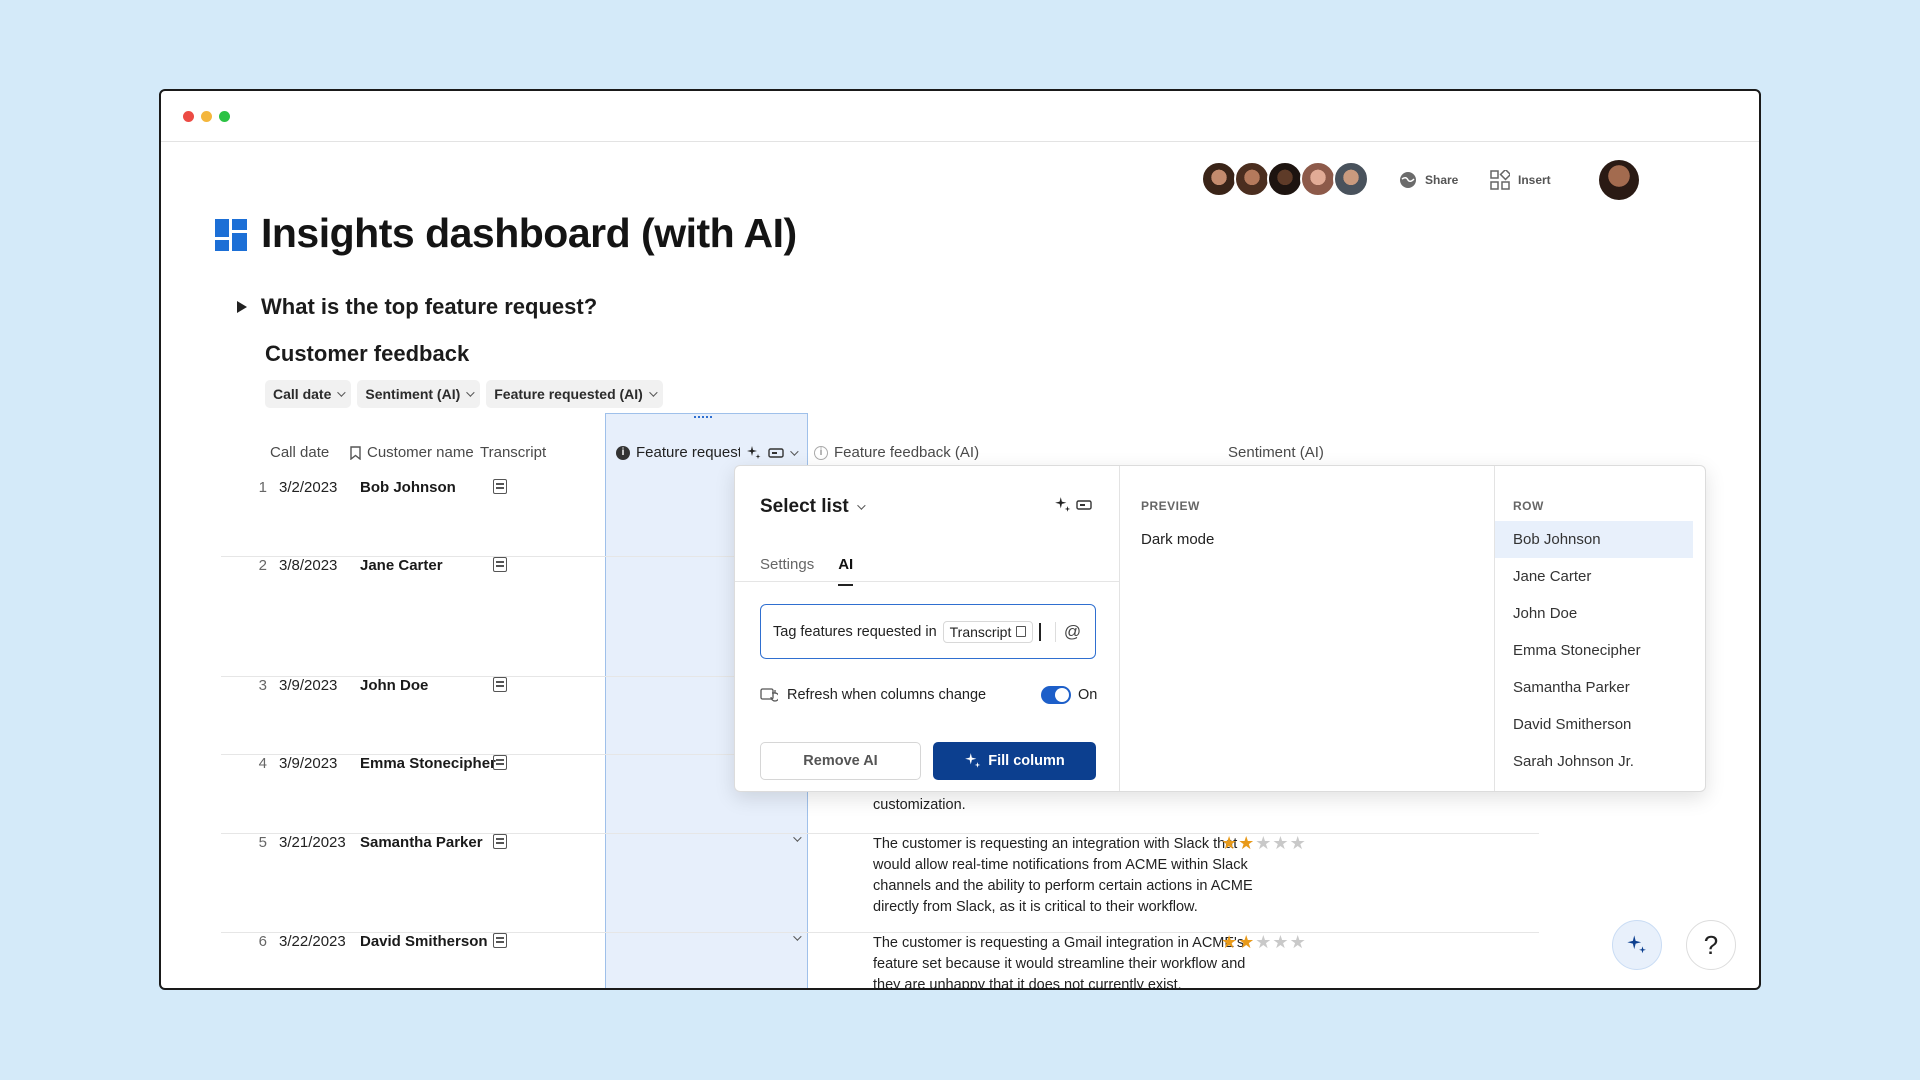  I want to click on user-avatar, so click(1619, 180).